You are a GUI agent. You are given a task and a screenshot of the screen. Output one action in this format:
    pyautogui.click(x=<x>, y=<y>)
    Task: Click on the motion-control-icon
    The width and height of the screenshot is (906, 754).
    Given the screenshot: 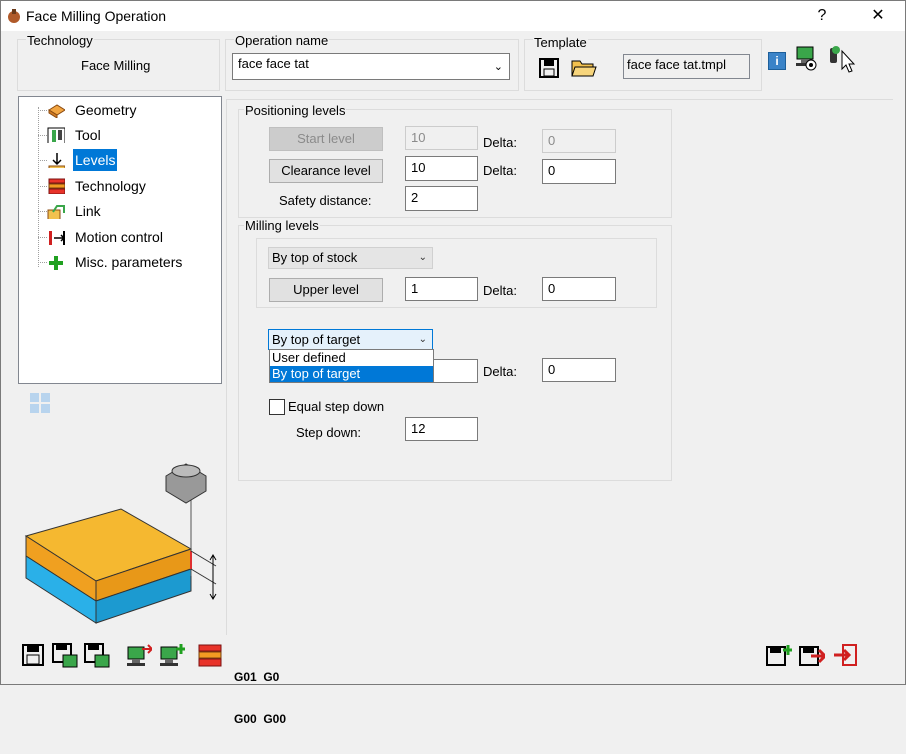 What is the action you would take?
    pyautogui.click(x=57, y=238)
    